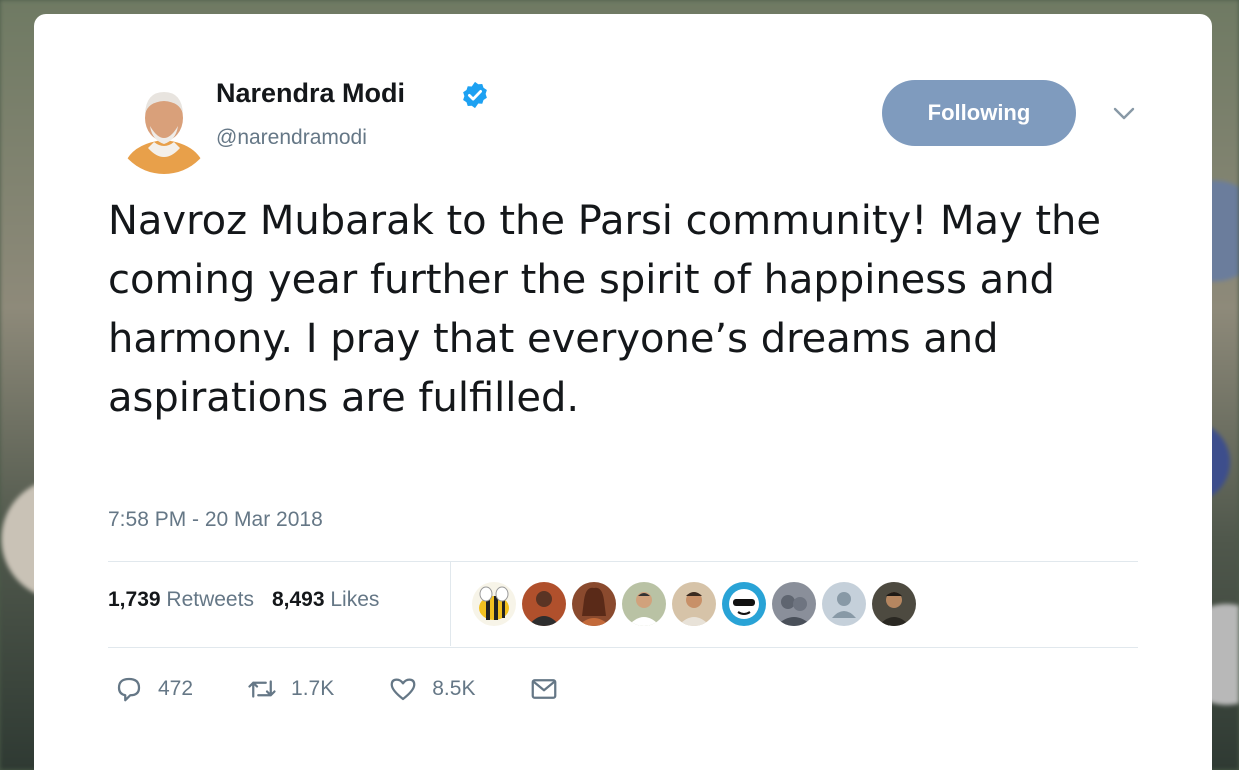 The height and width of the screenshot is (770, 1239). Describe the element at coordinates (215, 520) in the screenshot. I see `tweet-timestamp: 7:58 PM - 20 Mar 2018` at that location.